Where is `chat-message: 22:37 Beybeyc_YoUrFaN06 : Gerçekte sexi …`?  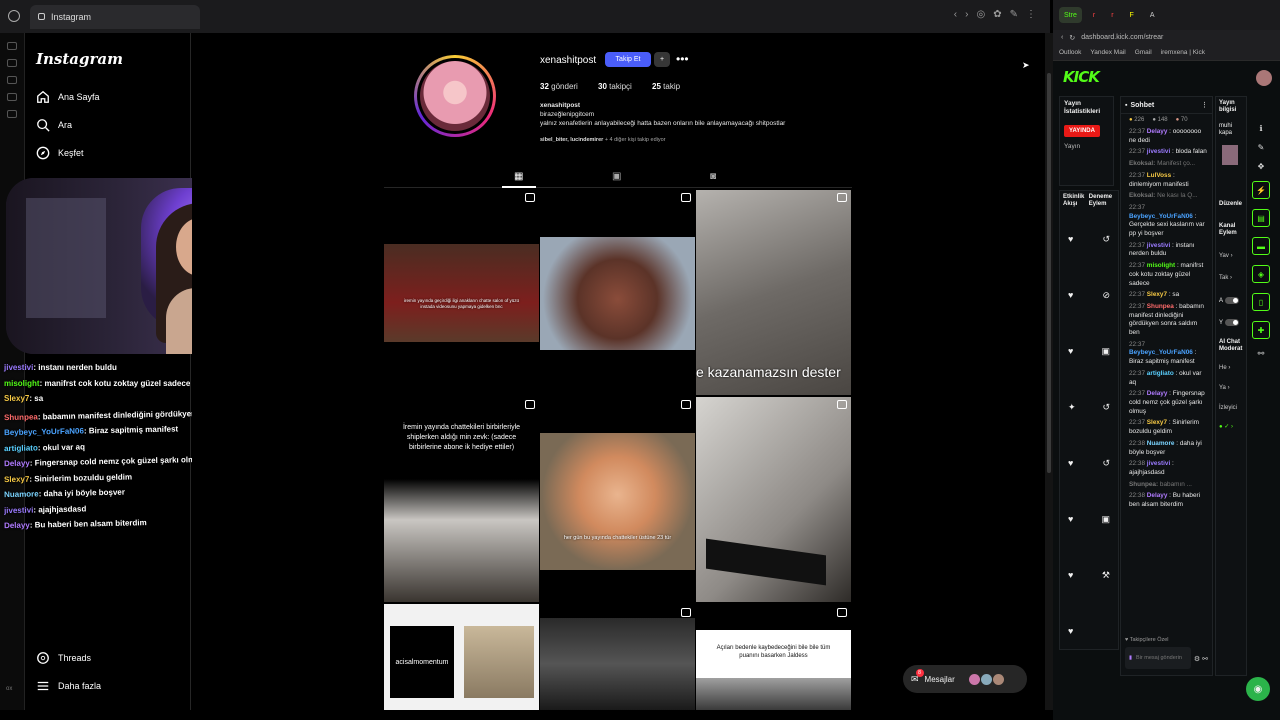 chat-message: 22:37 Beybeyc_YoUrFaN06 : Gerçekte sexi … is located at coordinates (1168, 221).